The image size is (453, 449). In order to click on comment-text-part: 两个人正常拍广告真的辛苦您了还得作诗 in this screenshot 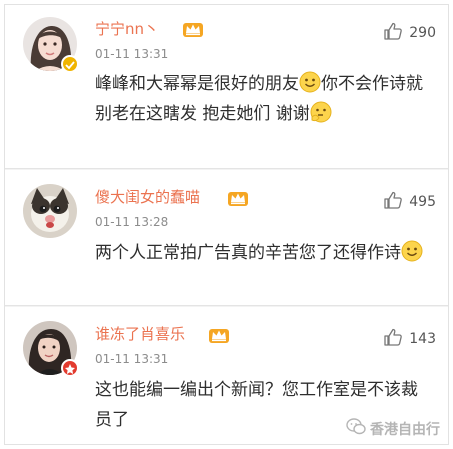, I will do `click(248, 253)`.